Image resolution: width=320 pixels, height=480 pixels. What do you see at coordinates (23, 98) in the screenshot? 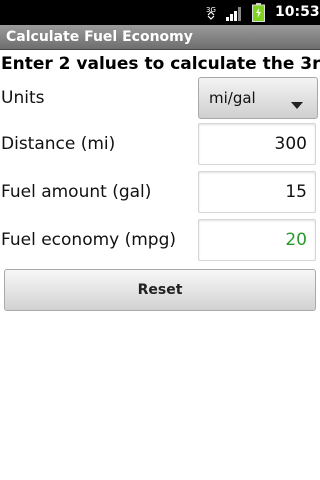
I see `units-label: Units` at bounding box center [23, 98].